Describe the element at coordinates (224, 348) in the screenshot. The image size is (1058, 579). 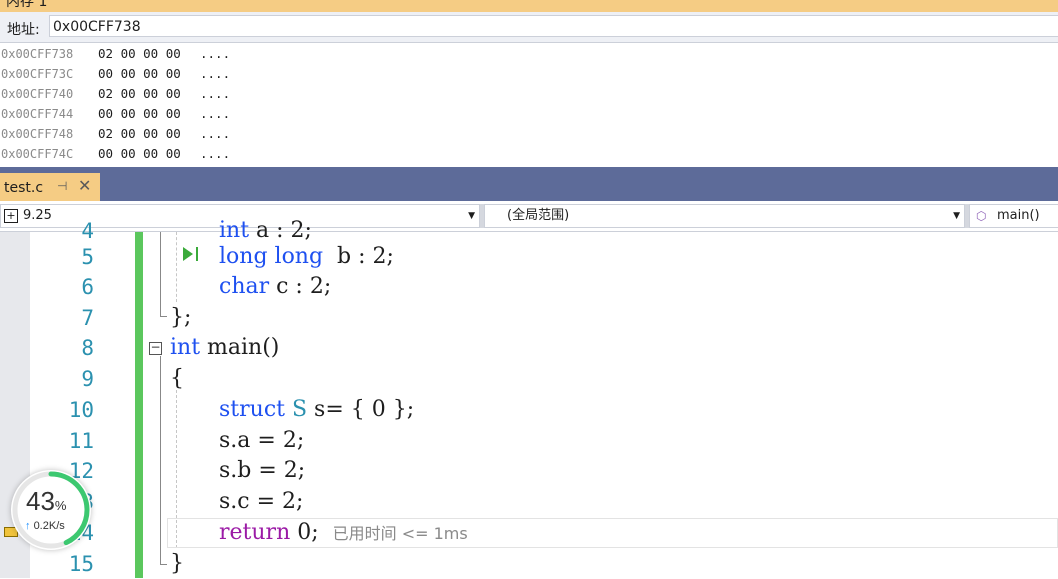
I see `code-line: int main()` at that location.